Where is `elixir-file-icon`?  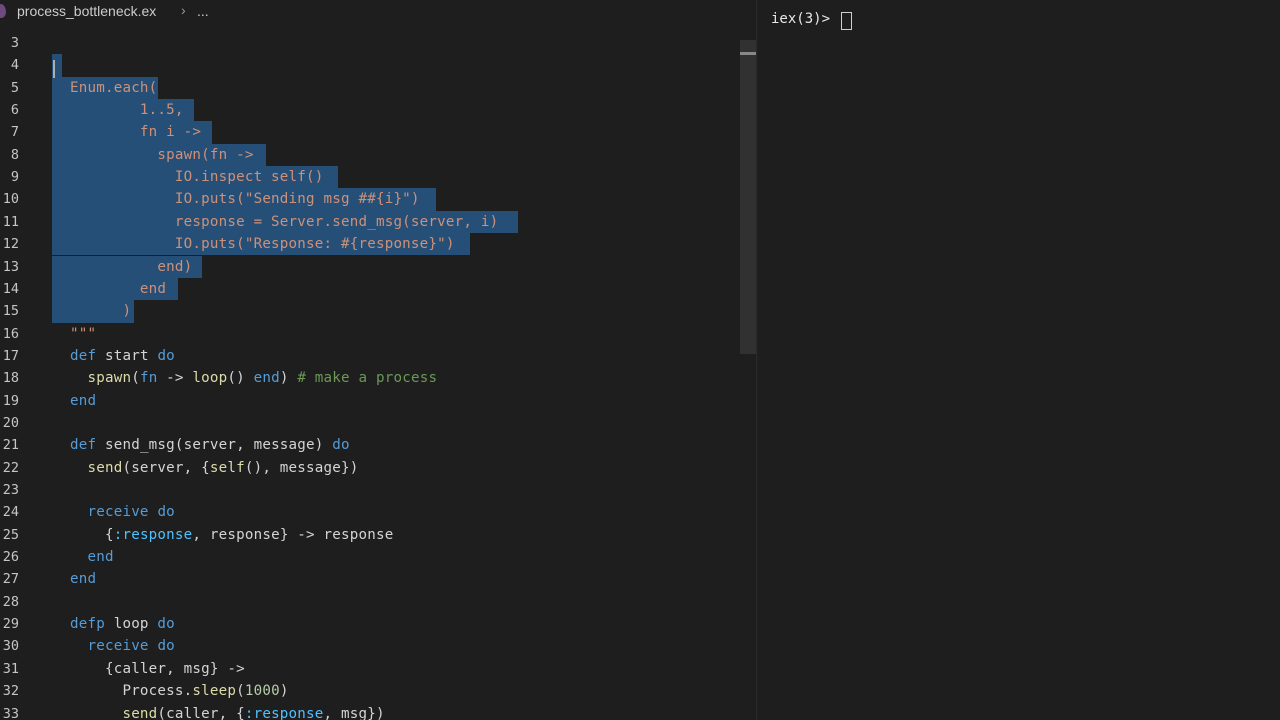
elixir-file-icon is located at coordinates (3, 11).